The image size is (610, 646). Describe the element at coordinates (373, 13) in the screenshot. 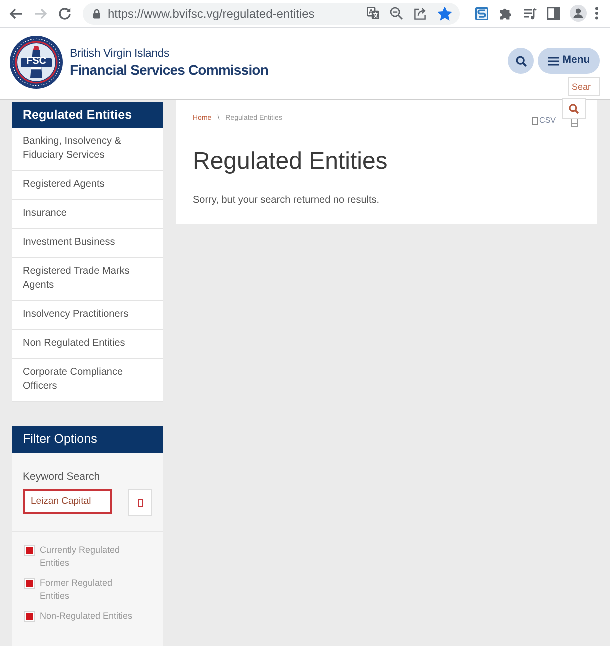

I see `translate-icon` at that location.